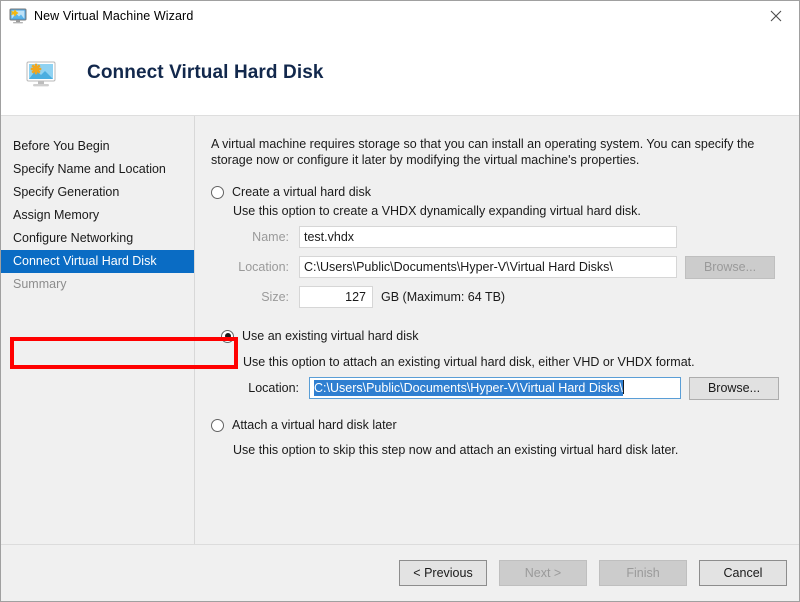 This screenshot has width=800, height=602. What do you see at coordinates (270, 237) in the screenshot?
I see `name-label: Name:` at bounding box center [270, 237].